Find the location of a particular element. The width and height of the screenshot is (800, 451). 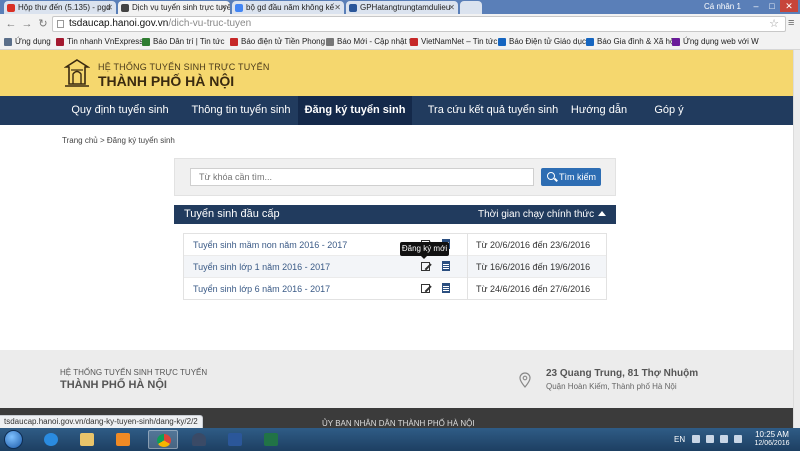

language-indicator: EN is located at coordinates (679, 439).